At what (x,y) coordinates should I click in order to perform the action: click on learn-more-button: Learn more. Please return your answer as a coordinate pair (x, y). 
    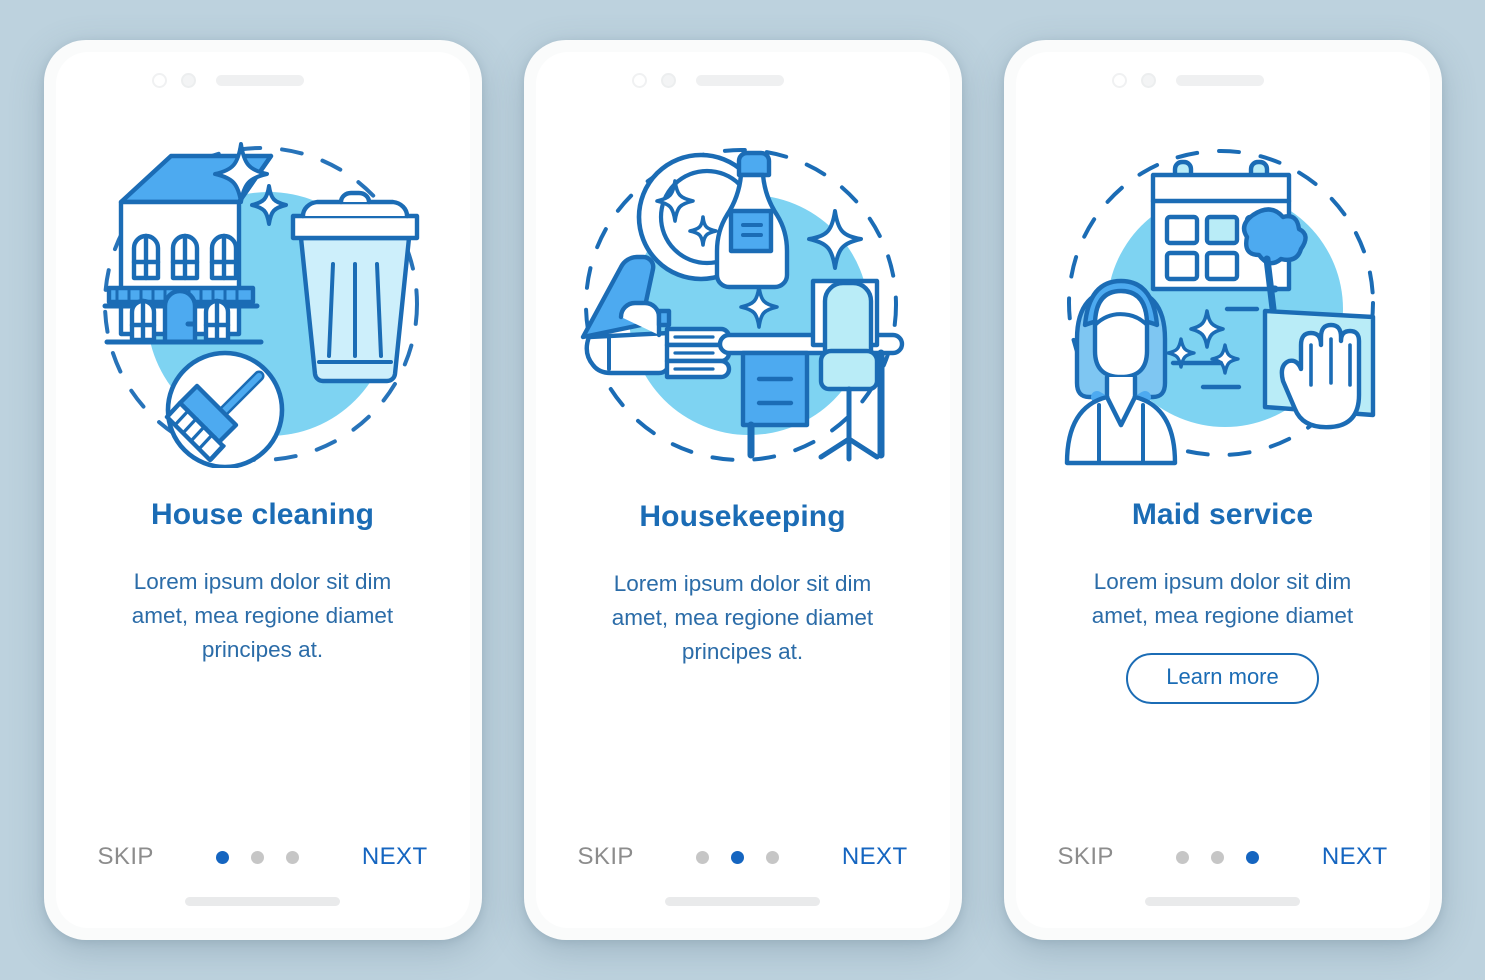
    Looking at the image, I should click on (1222, 678).